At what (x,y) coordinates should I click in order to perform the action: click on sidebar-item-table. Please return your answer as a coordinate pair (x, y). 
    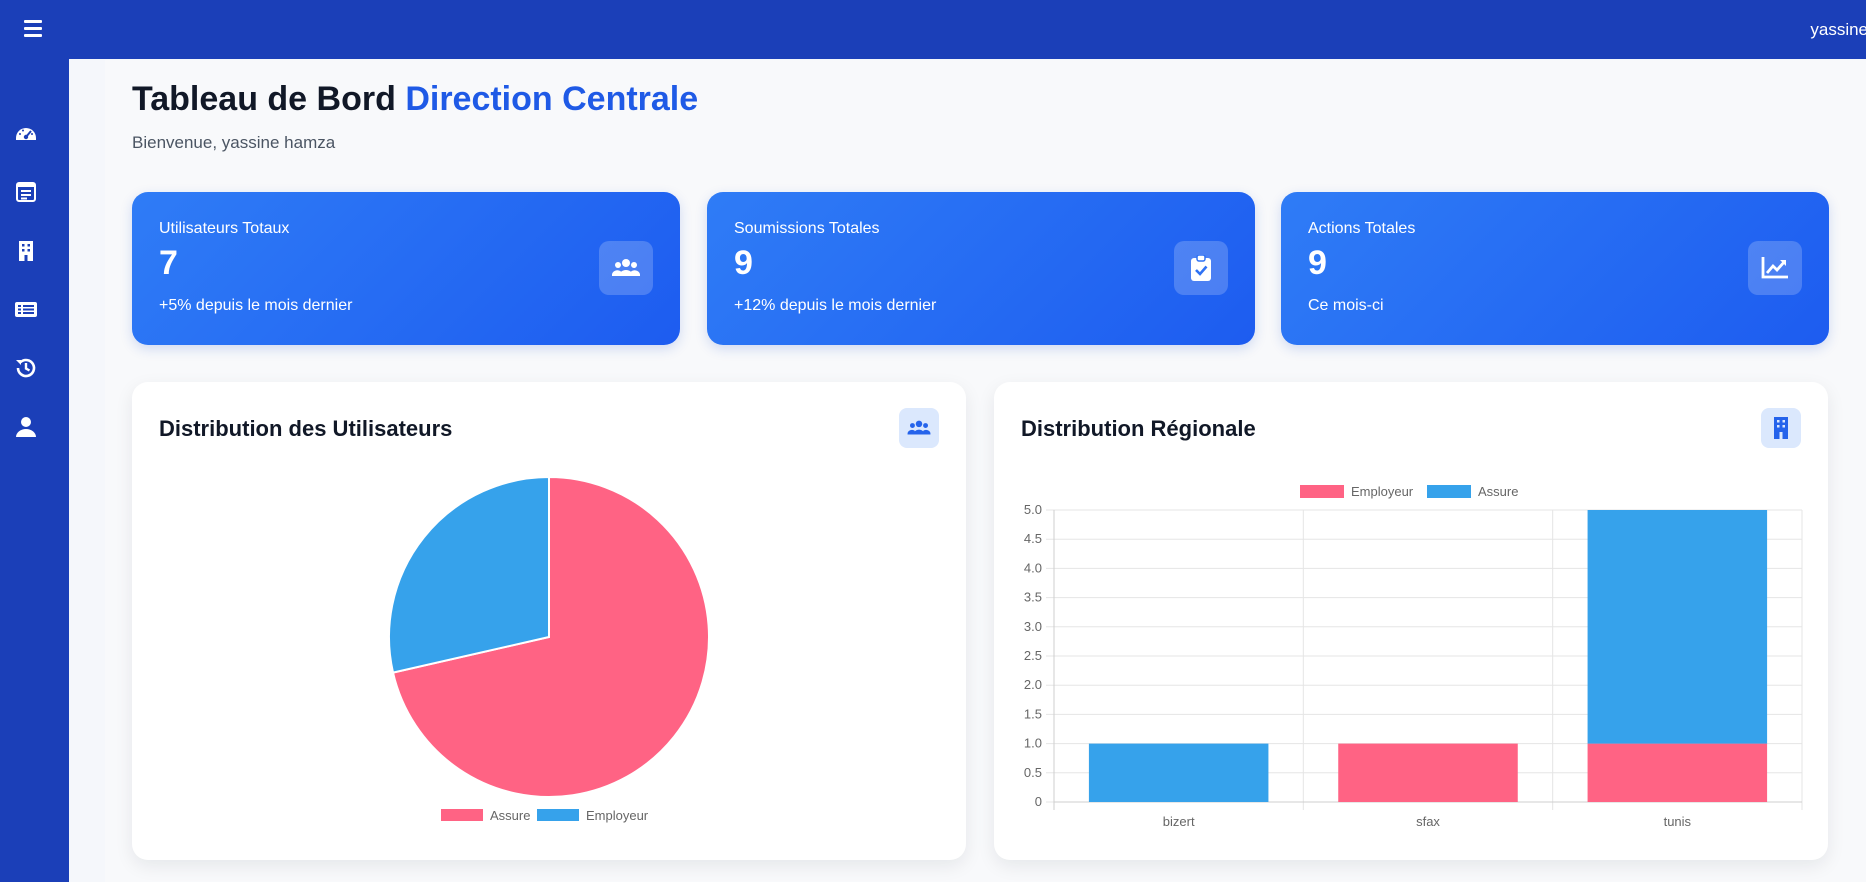
    Looking at the image, I should click on (26, 309).